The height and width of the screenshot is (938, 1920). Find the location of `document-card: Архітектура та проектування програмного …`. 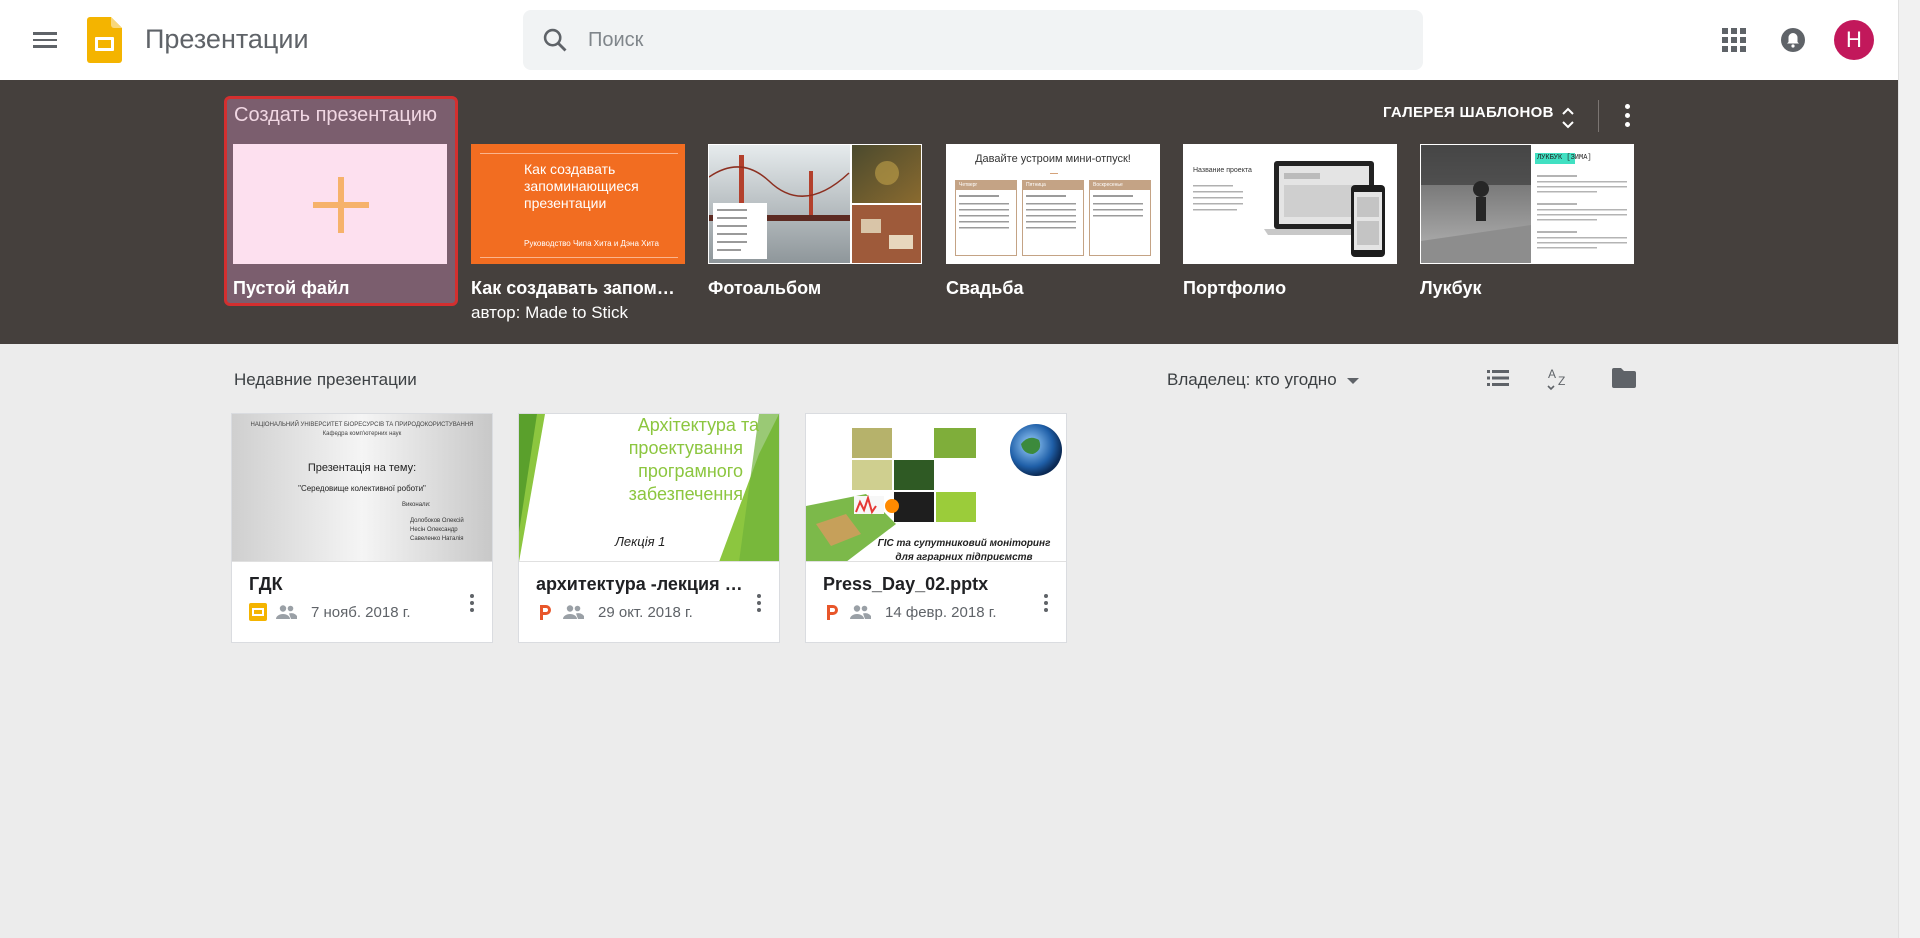

document-card: Архітектура та проектування програмного … is located at coordinates (649, 528).